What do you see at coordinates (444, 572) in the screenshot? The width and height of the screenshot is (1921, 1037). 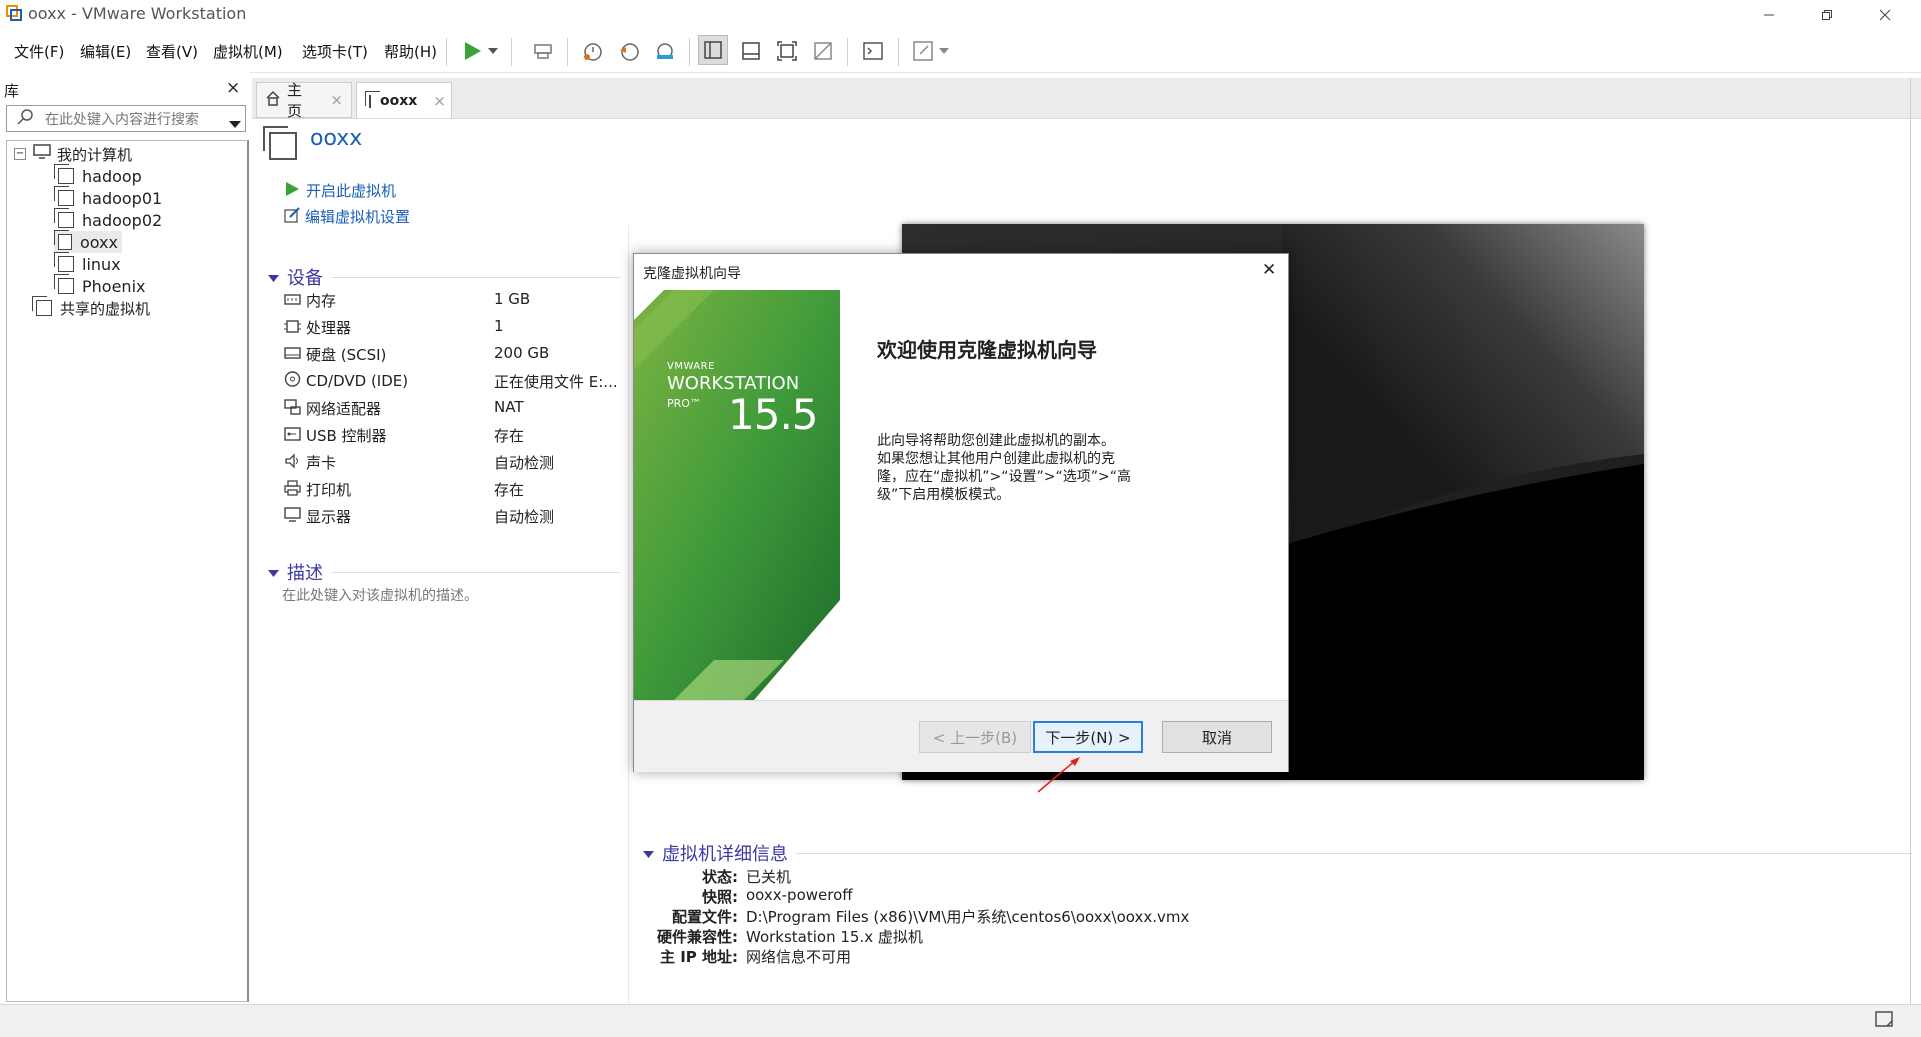 I see `description-section-header: 描述` at bounding box center [444, 572].